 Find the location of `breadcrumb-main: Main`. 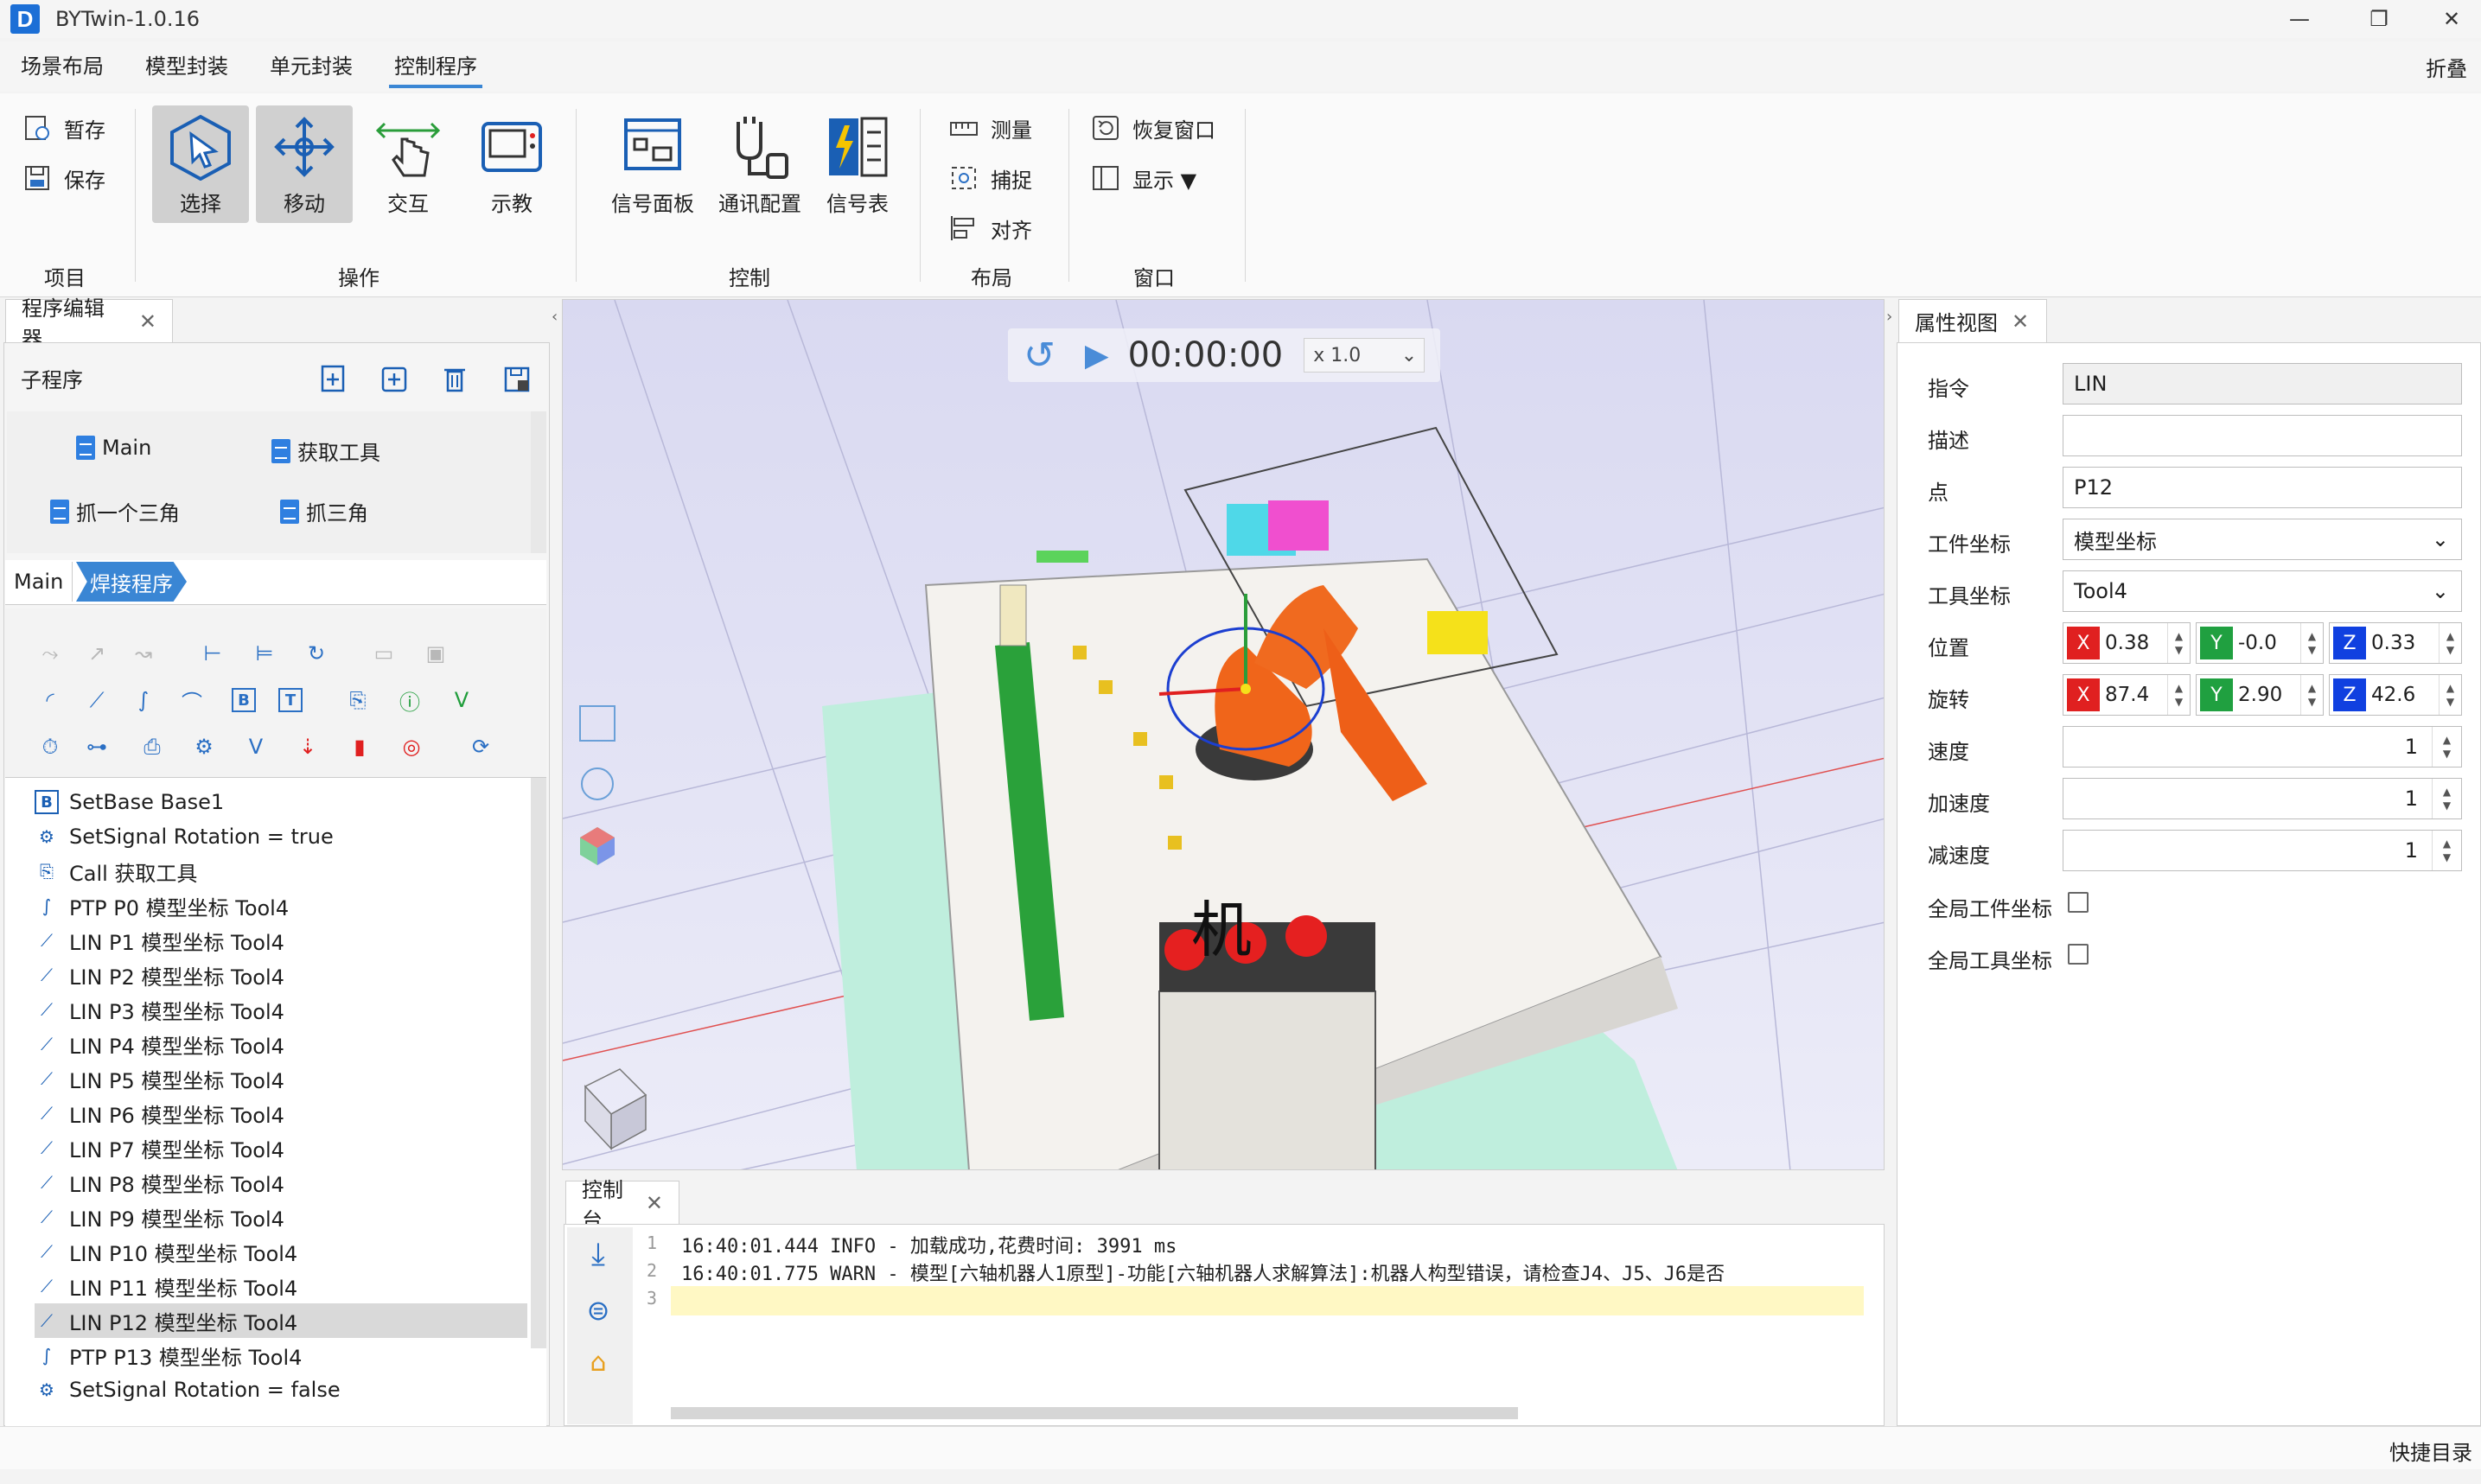

breadcrumb-main: Main is located at coordinates (39, 582).